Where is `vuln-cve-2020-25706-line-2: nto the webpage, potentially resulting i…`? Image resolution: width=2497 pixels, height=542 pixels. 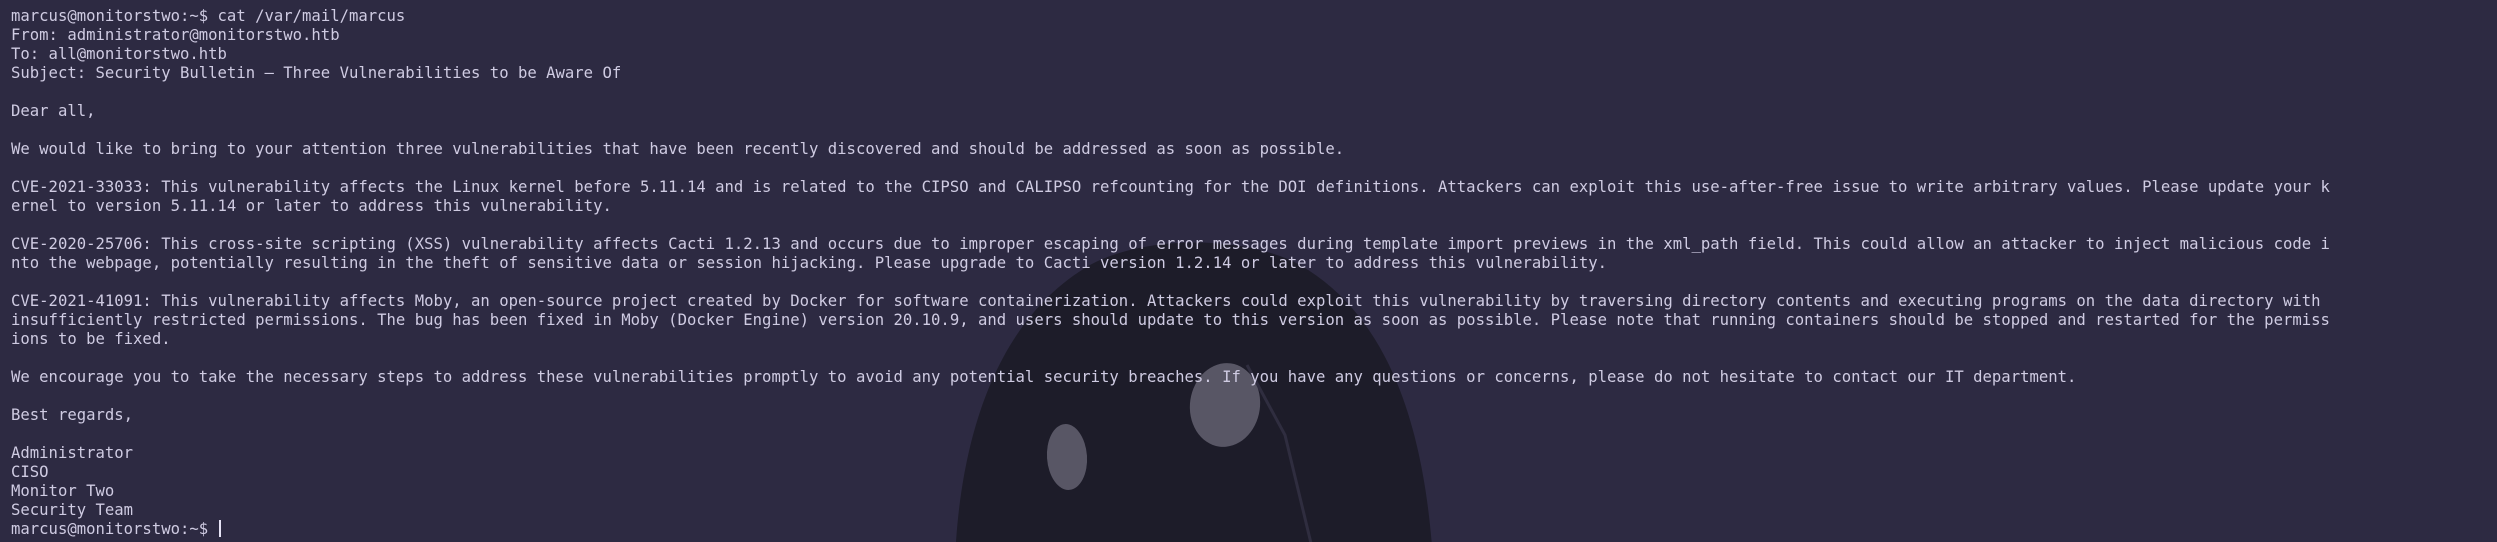 vuln-cve-2020-25706-line-2: nto the webpage, potentially resulting i… is located at coordinates (809, 263).